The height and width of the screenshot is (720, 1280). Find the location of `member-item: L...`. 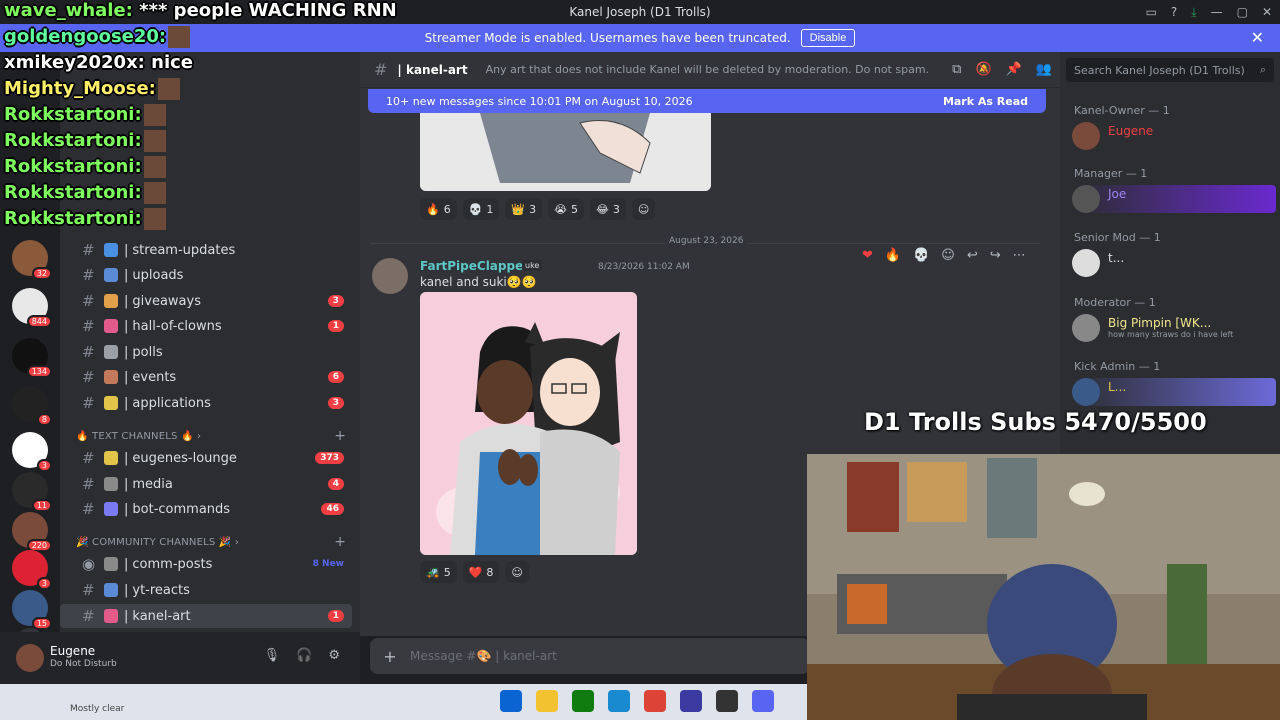

member-item: L... is located at coordinates (1174, 392).